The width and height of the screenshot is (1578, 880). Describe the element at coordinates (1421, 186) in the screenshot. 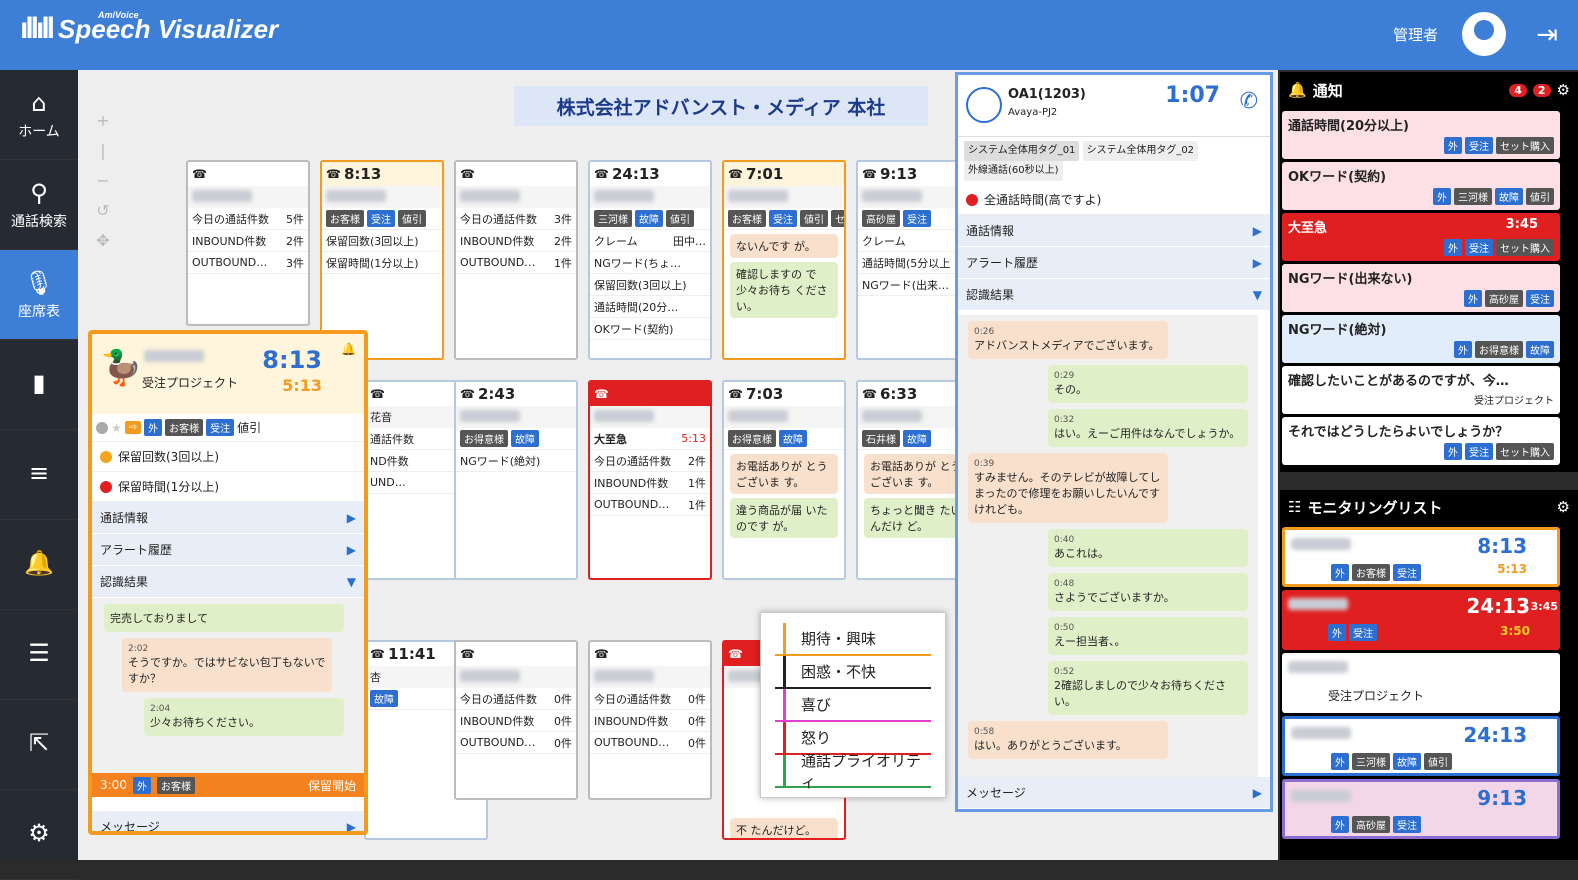

I see `notification-item: OKワード(契約) 外三河様 故障 値引` at that location.